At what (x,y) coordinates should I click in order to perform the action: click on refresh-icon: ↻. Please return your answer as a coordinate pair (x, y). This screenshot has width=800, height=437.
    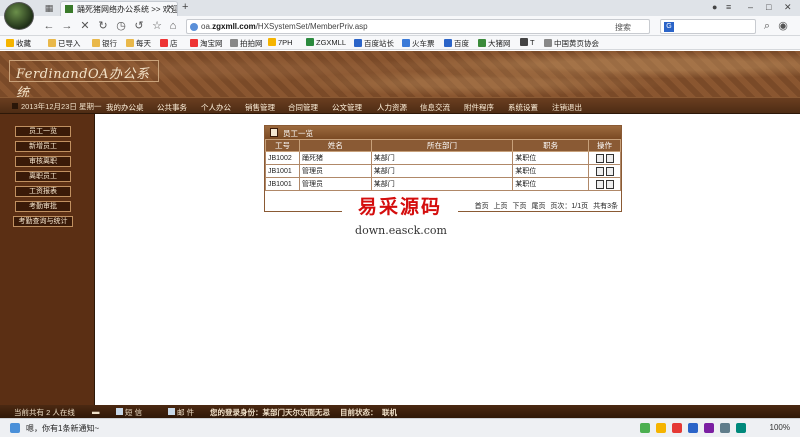
    Looking at the image, I should click on (103, 26).